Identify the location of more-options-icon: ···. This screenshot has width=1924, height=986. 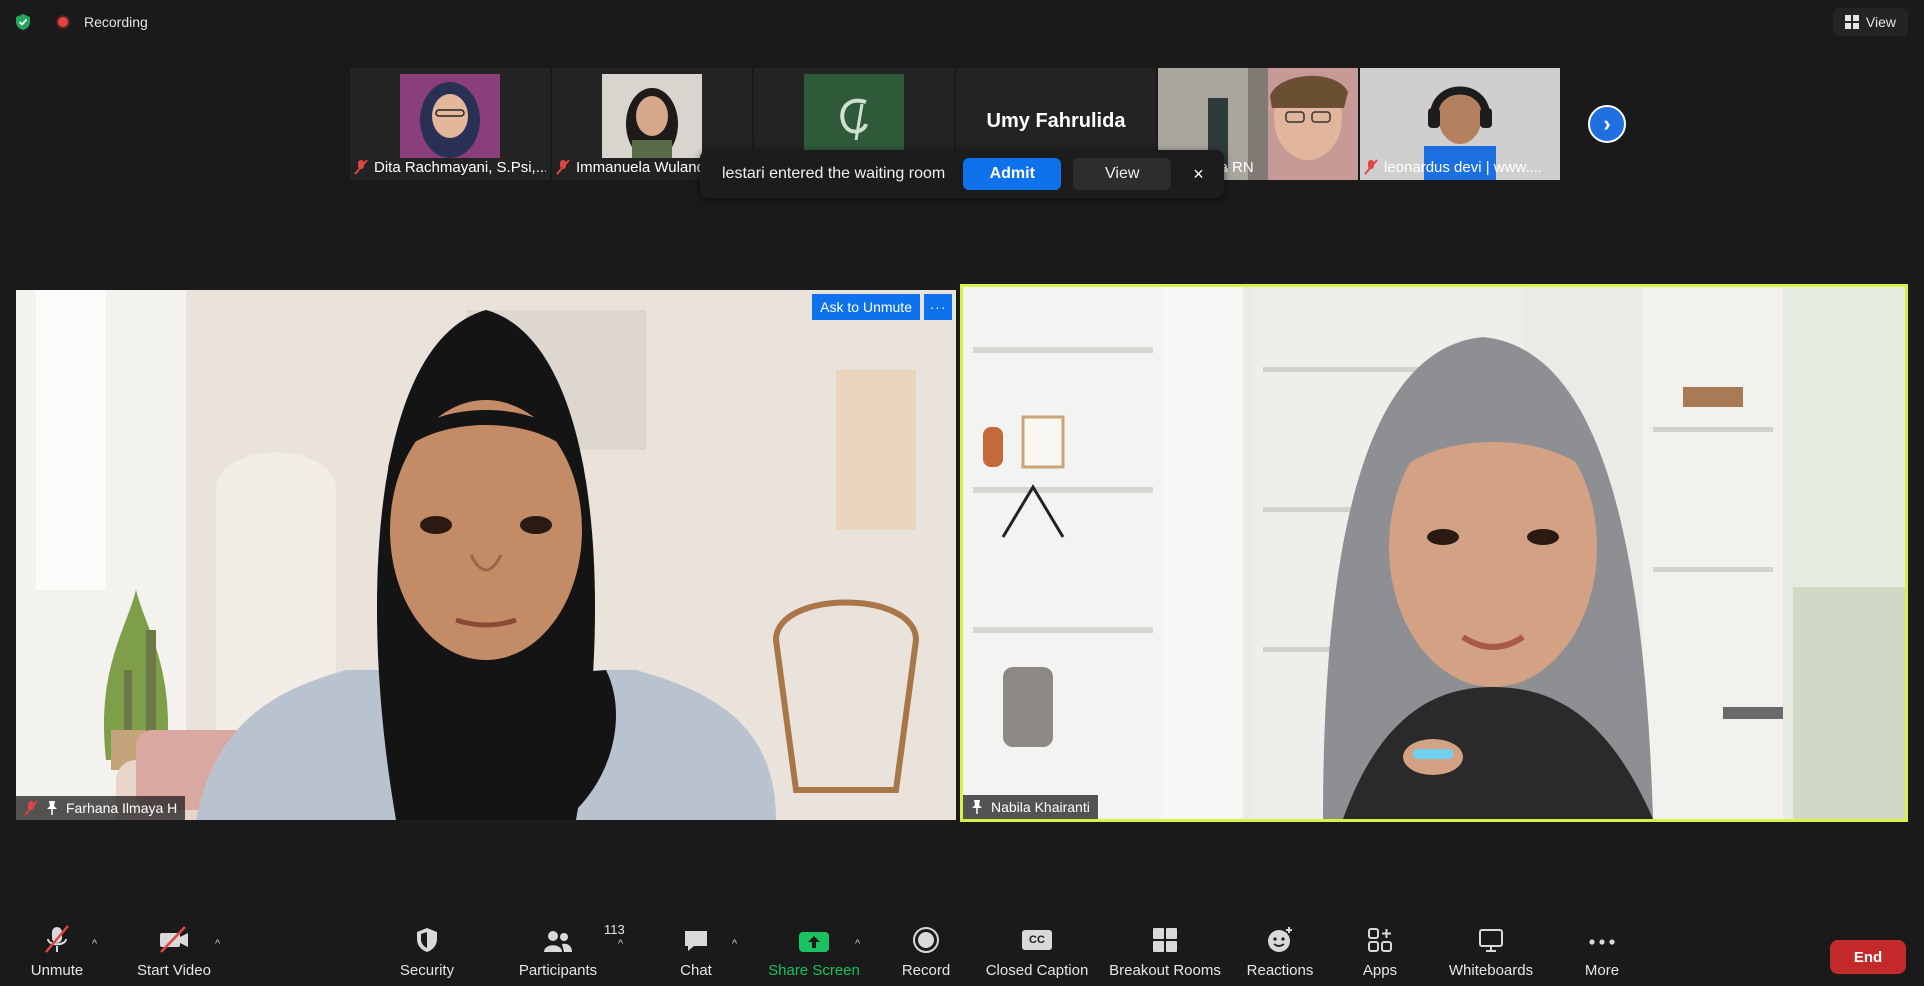
(938, 307).